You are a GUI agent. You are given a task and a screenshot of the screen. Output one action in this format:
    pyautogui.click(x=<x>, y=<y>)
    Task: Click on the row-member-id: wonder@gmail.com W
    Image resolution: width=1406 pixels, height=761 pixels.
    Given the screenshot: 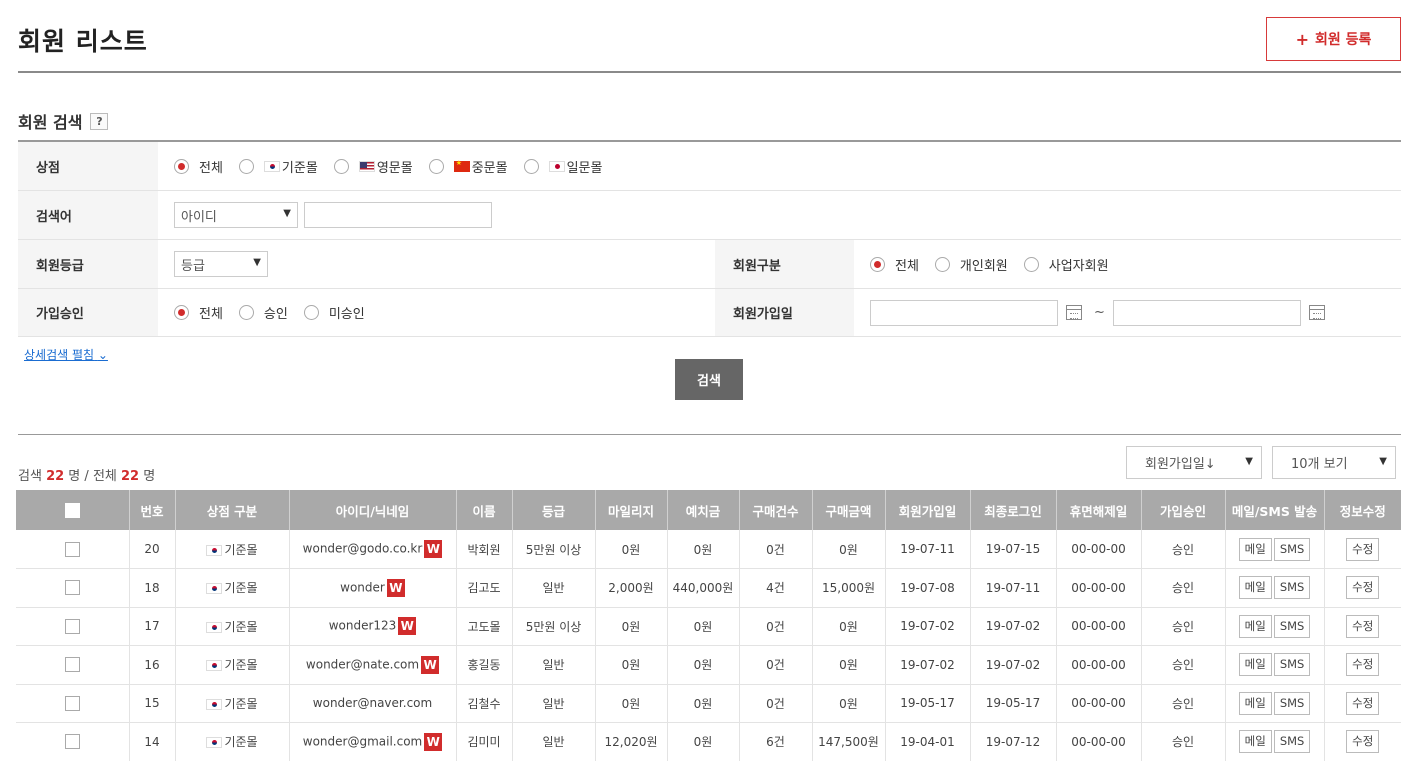 What is the action you would take?
    pyautogui.click(x=373, y=741)
    